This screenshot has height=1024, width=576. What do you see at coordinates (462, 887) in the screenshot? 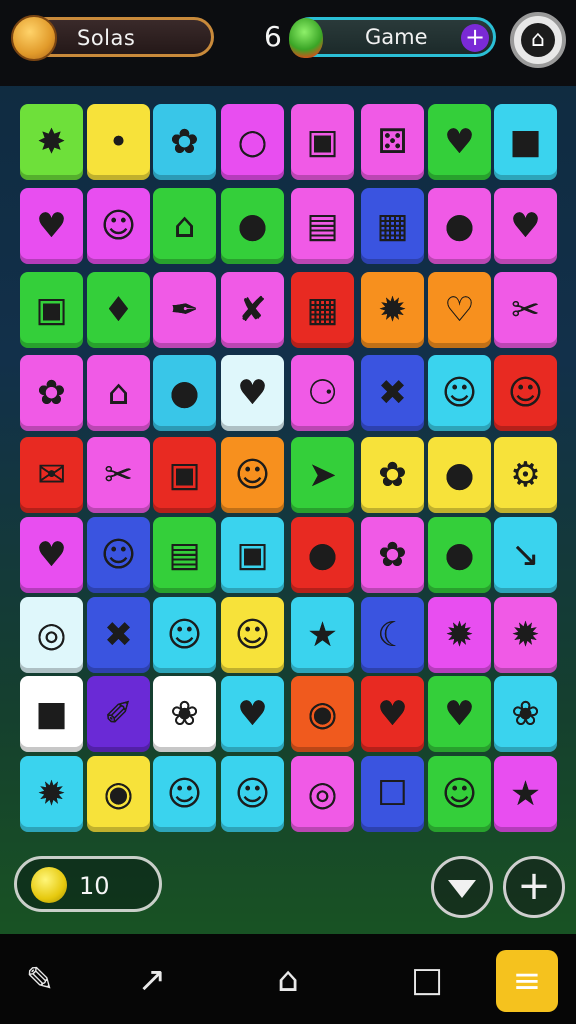
I see `down-button` at bounding box center [462, 887].